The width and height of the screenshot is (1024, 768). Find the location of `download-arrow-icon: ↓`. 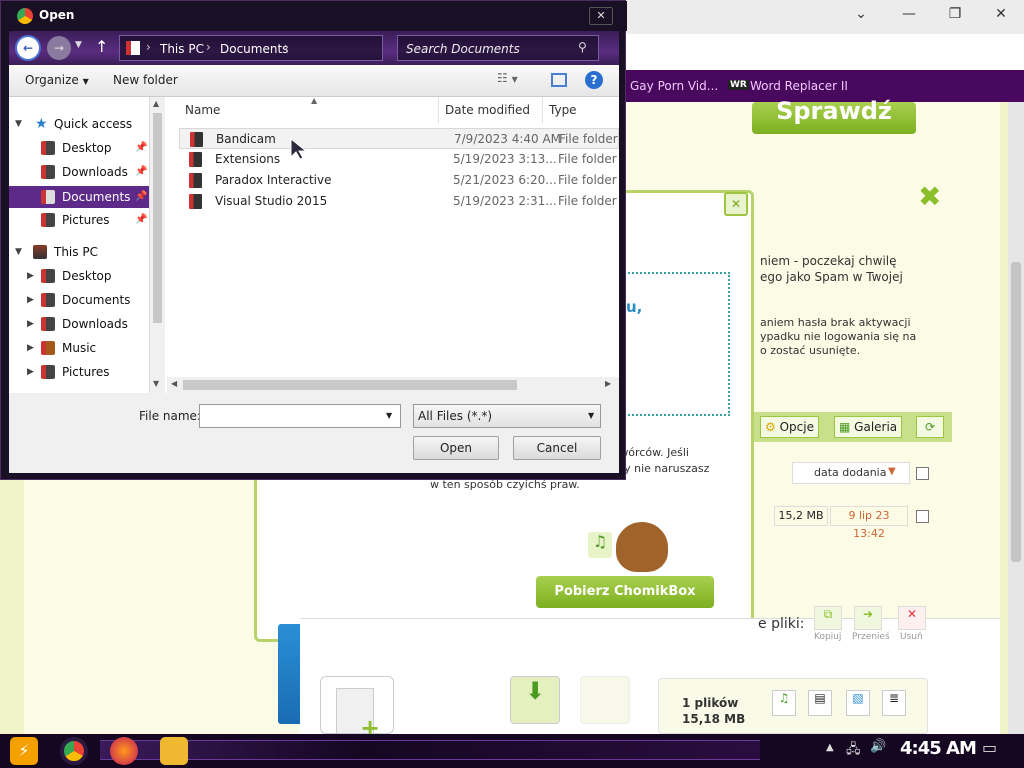

download-arrow-icon: ↓ is located at coordinates (553, 541).